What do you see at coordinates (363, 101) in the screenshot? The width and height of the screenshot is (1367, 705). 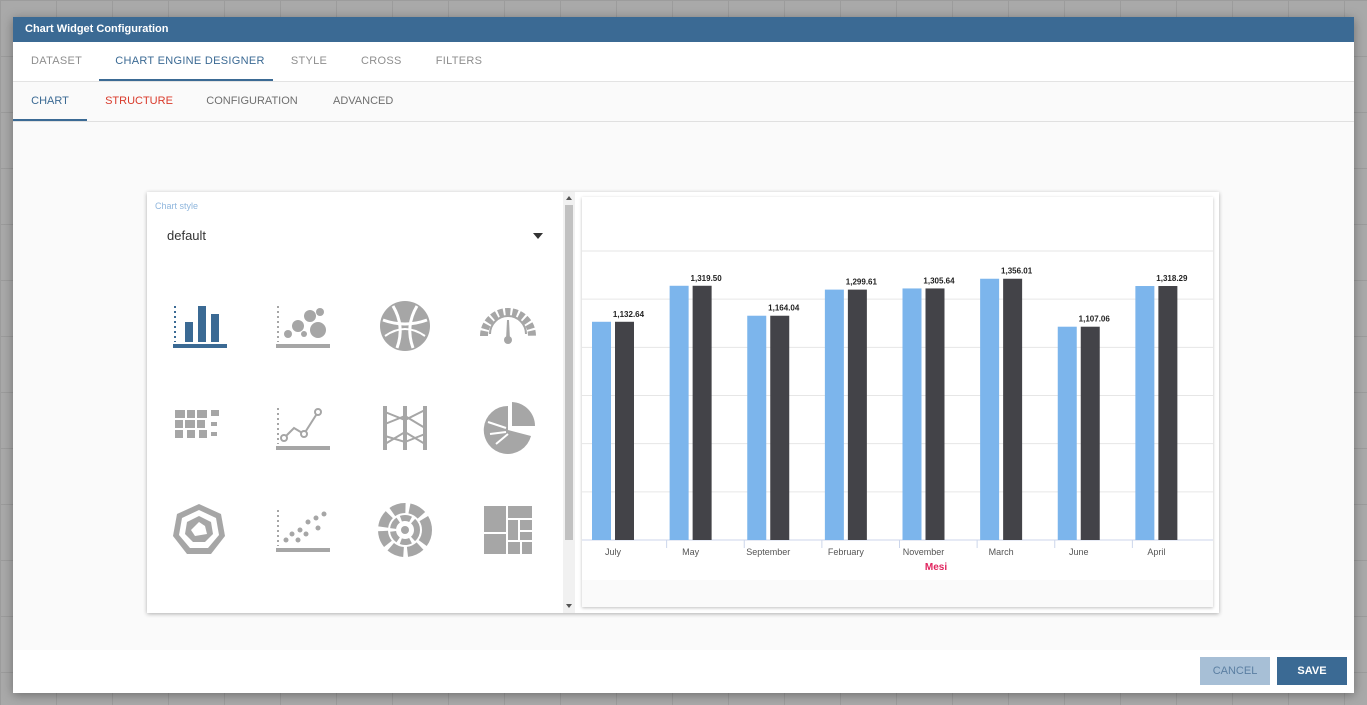 I see `tab-advanced: ADVANCED` at bounding box center [363, 101].